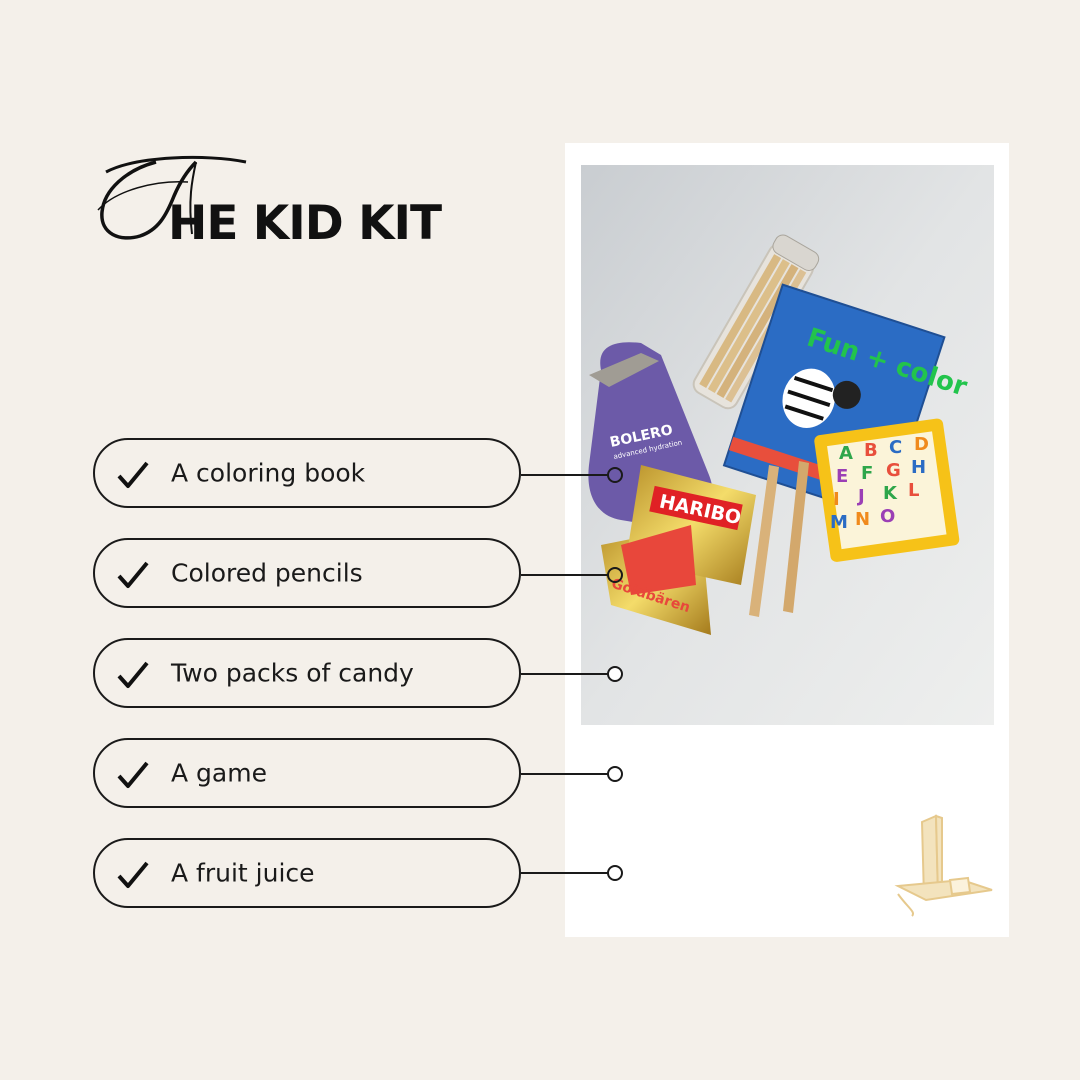 The height and width of the screenshot is (1080, 1080). Describe the element at coordinates (842, 476) in the screenshot. I see `puzzle-letter: E` at that location.